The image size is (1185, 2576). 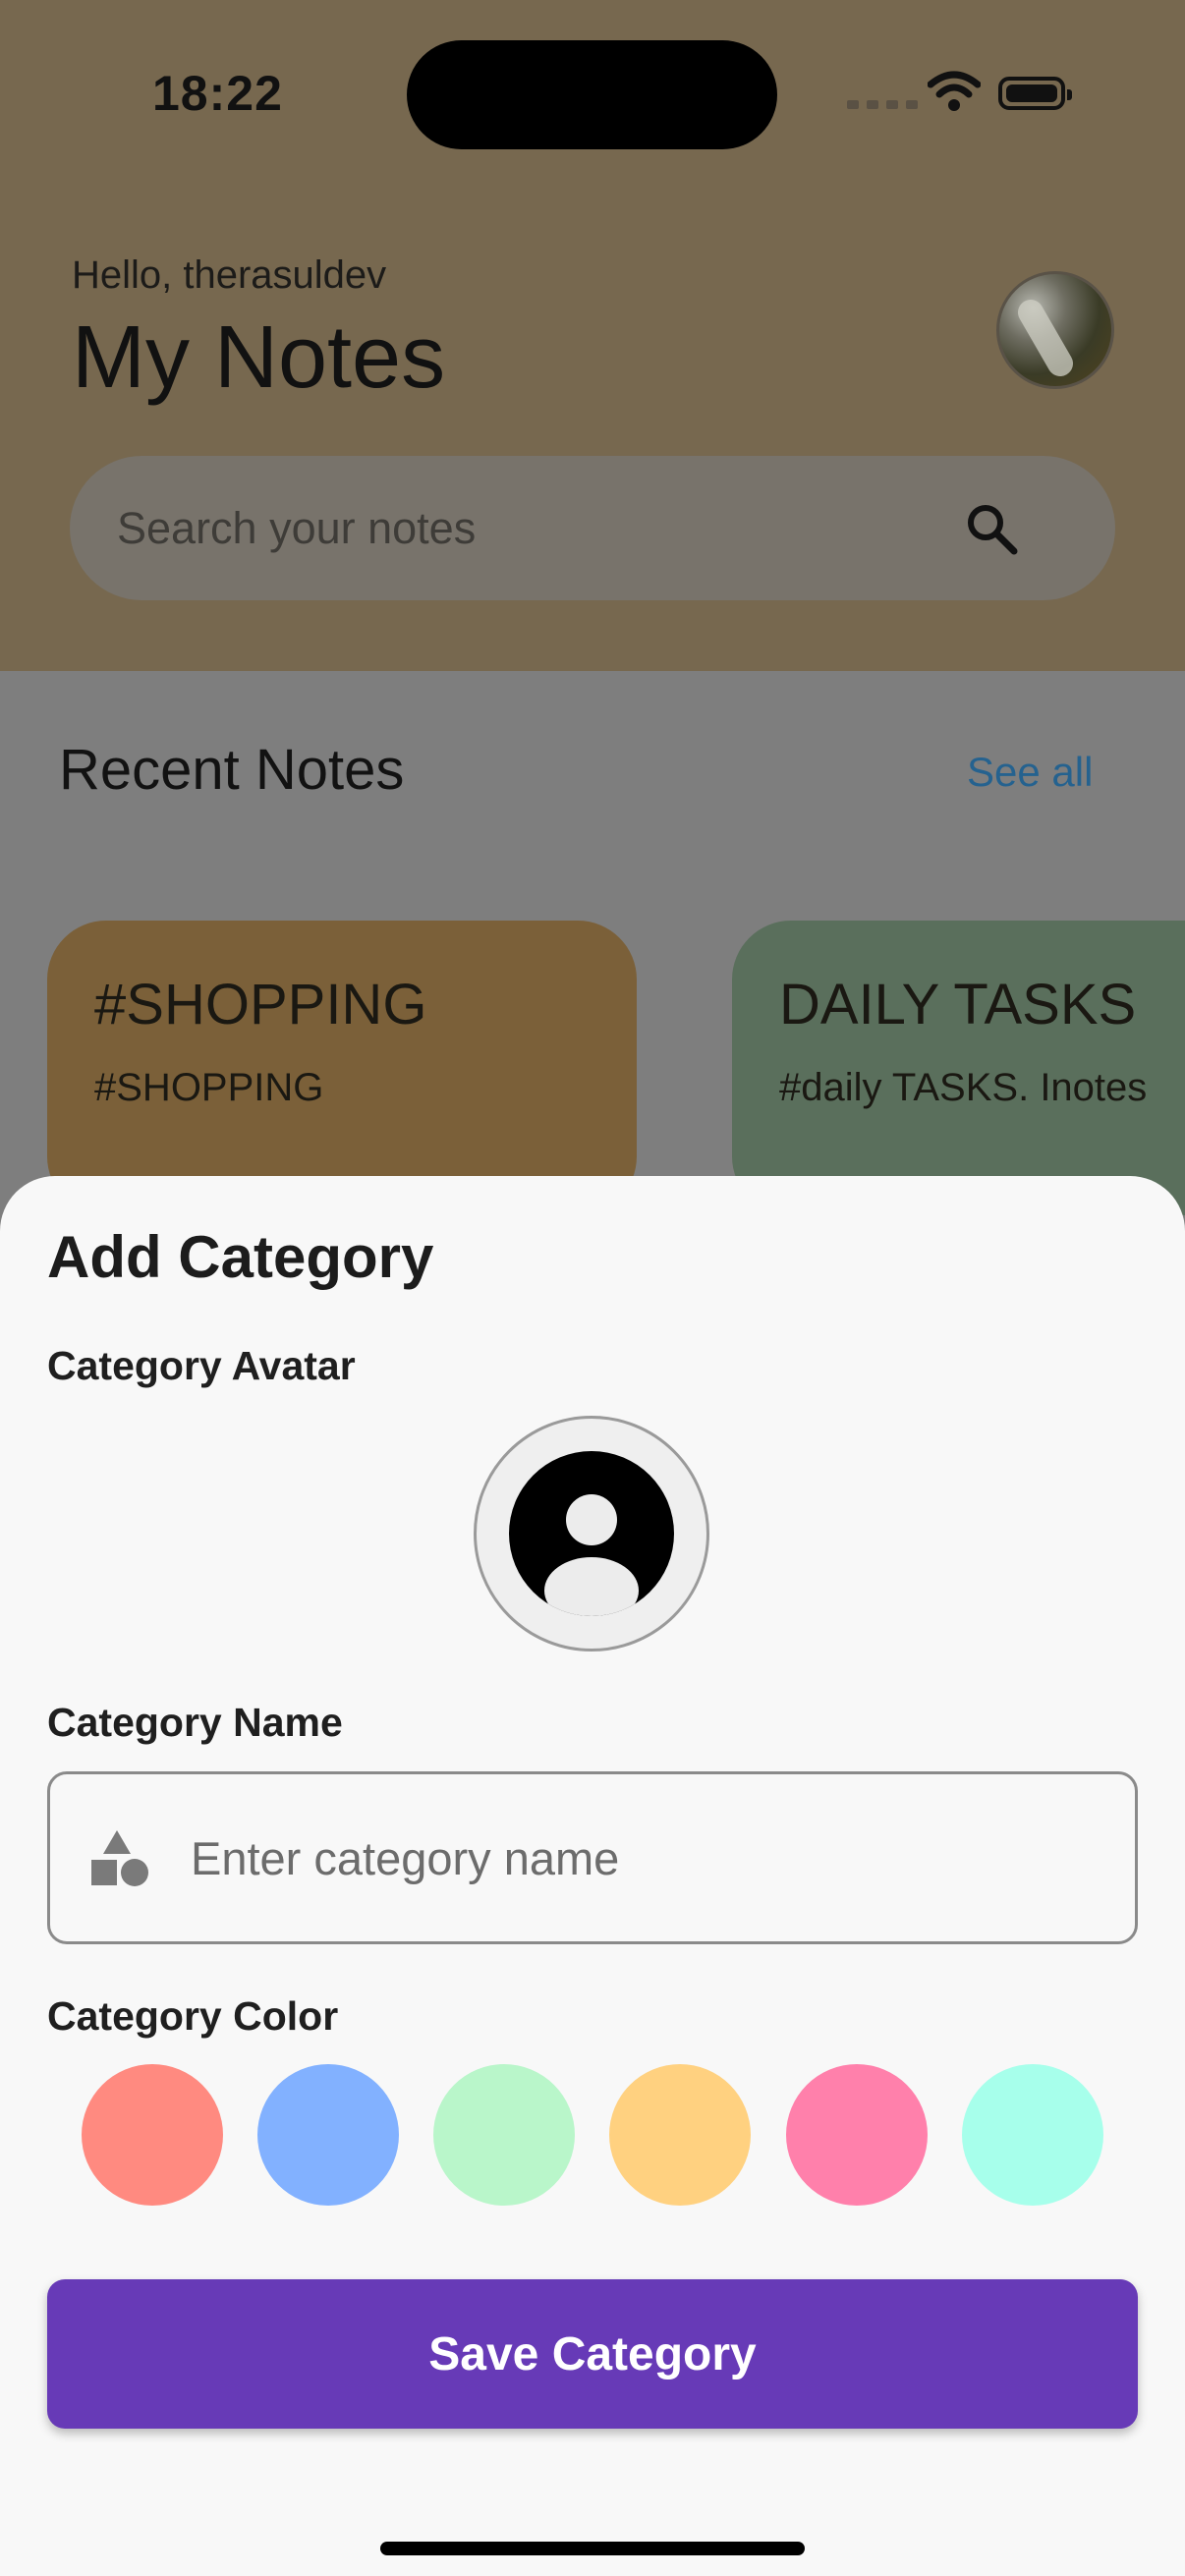 I want to click on category-name-input, so click(x=633, y=1857).